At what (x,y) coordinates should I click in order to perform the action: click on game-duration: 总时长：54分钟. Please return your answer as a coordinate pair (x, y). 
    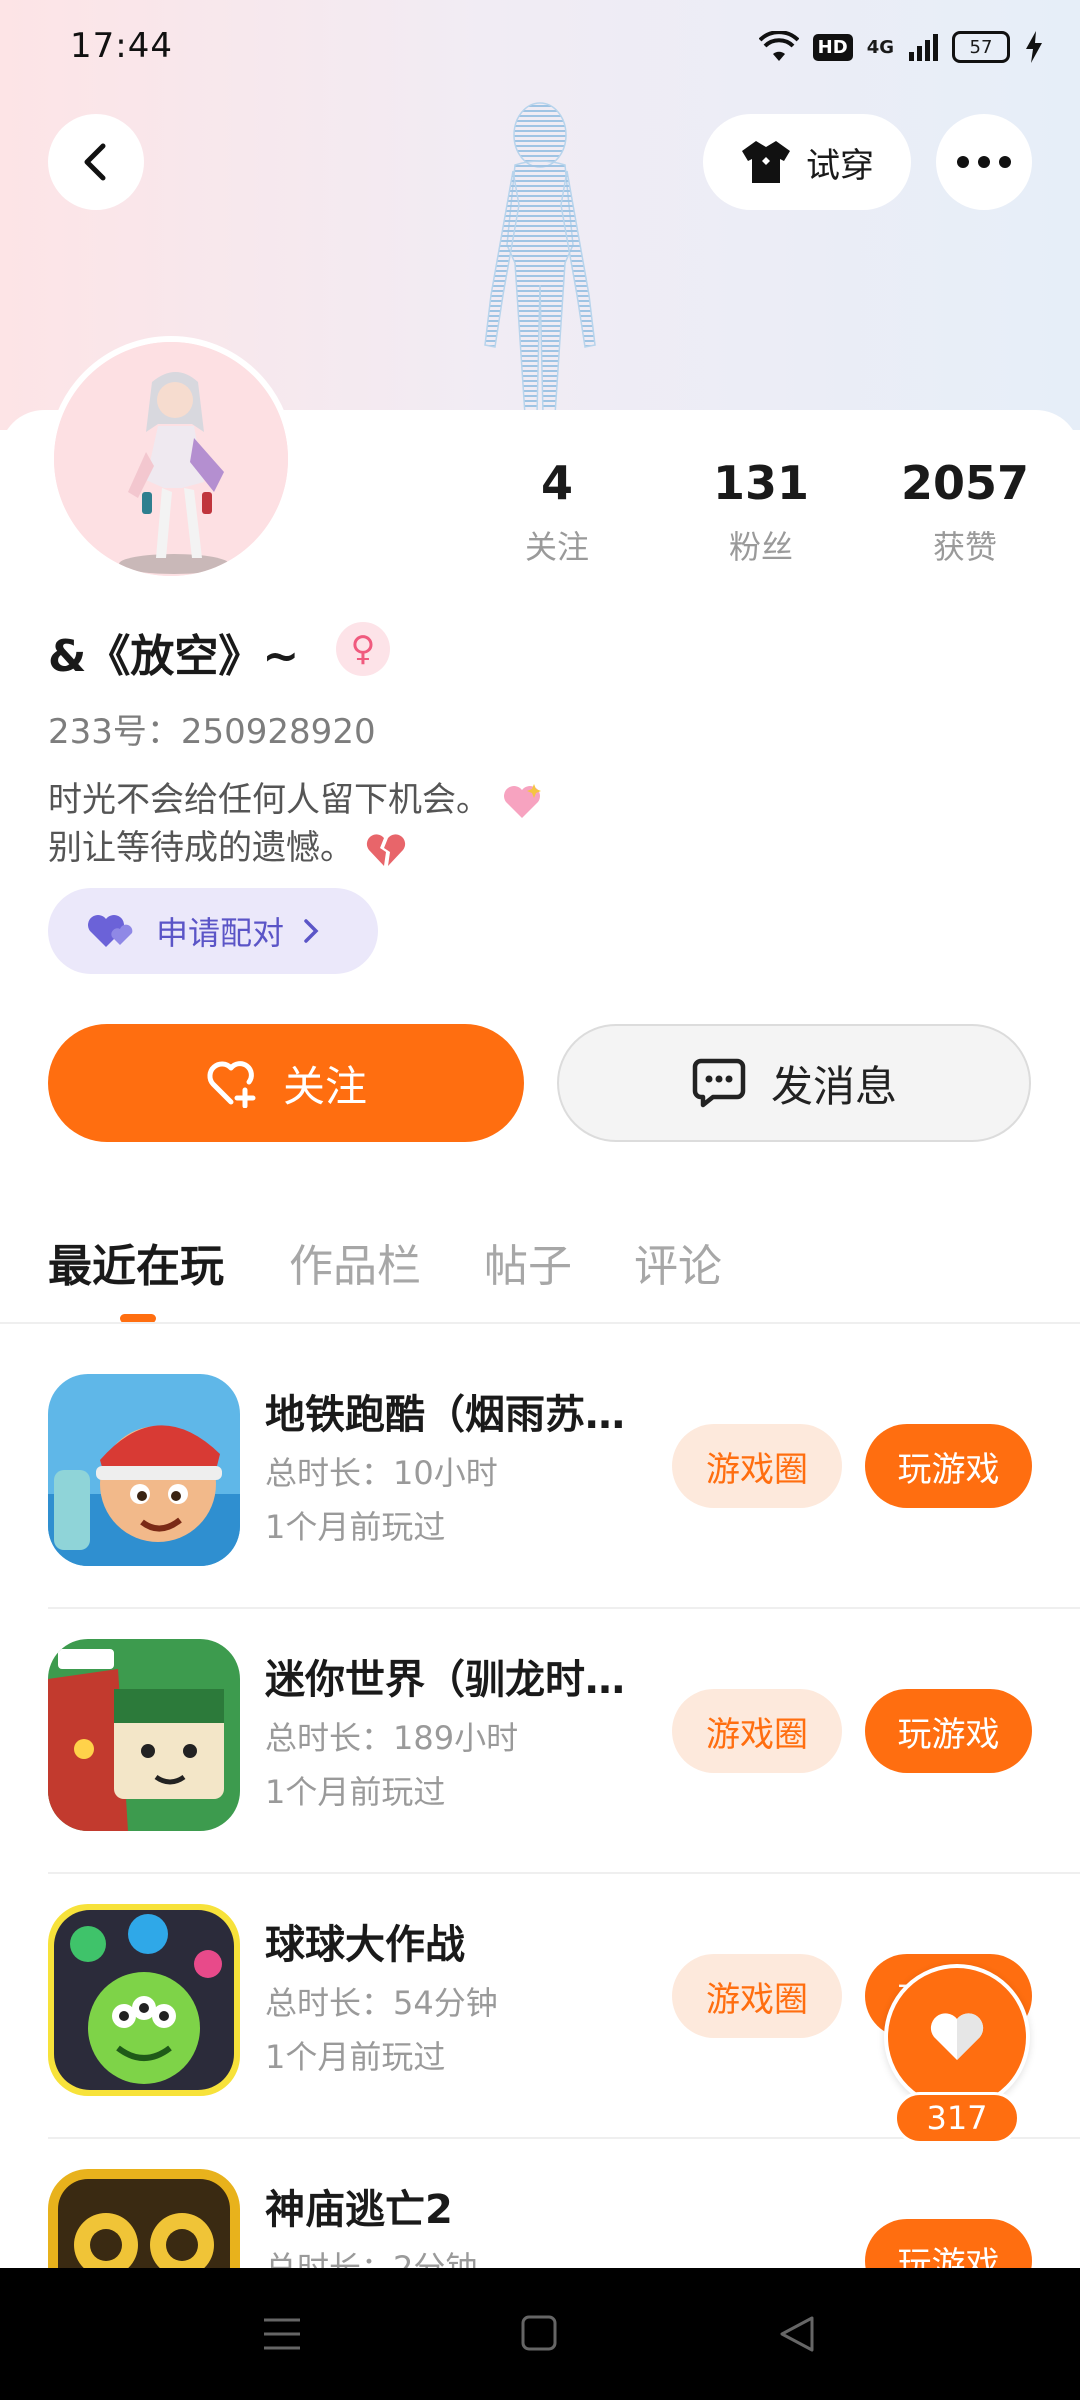
    Looking at the image, I should click on (381, 2003).